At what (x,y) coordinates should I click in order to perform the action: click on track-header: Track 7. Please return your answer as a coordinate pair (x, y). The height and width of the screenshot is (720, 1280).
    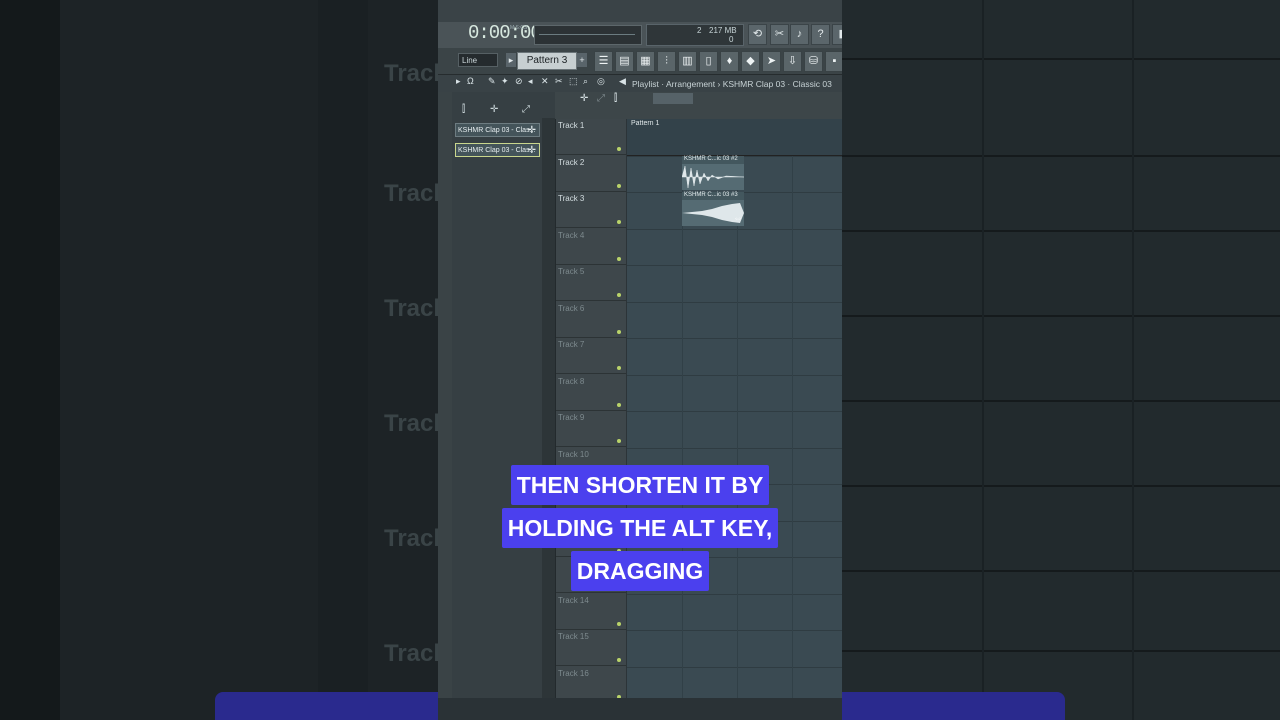
    Looking at the image, I should click on (591, 356).